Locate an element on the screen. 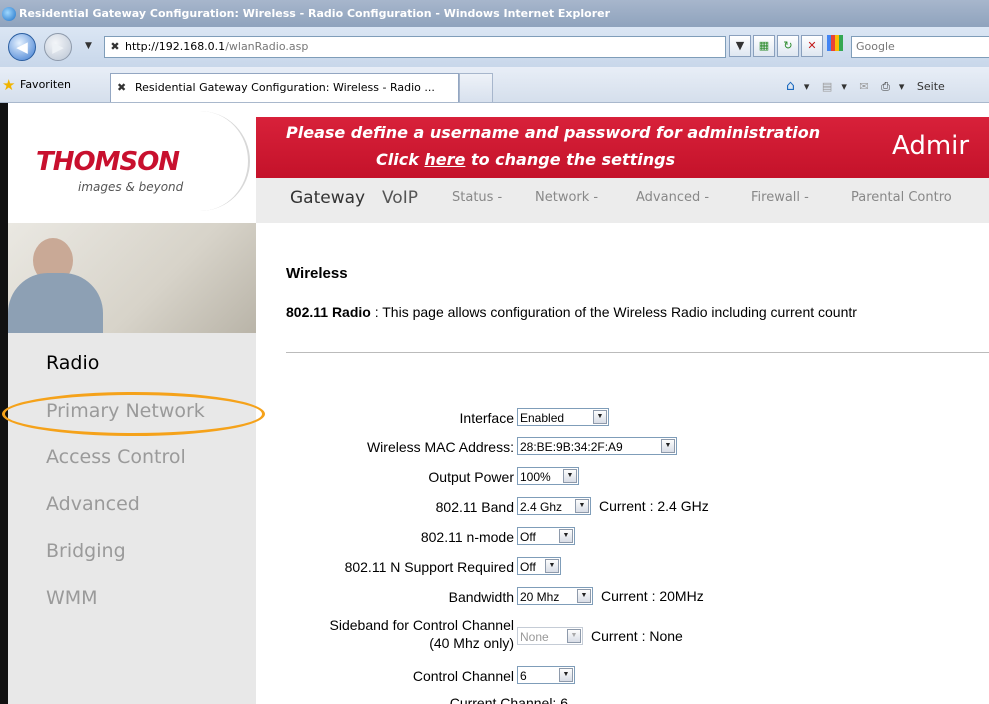 The image size is (989, 704). nav-parental-control: Parental Contro is located at coordinates (901, 197).